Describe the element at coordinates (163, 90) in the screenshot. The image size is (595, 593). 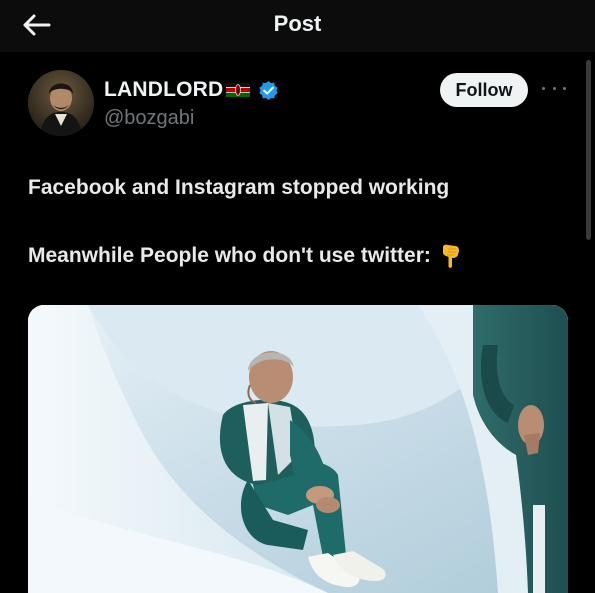
I see `author-display-name: LANDLORD` at that location.